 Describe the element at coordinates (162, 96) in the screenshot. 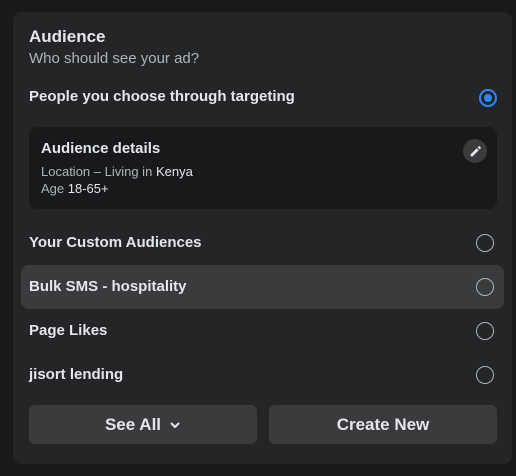

I see `targeting-option-label: People you choose through targeting` at that location.